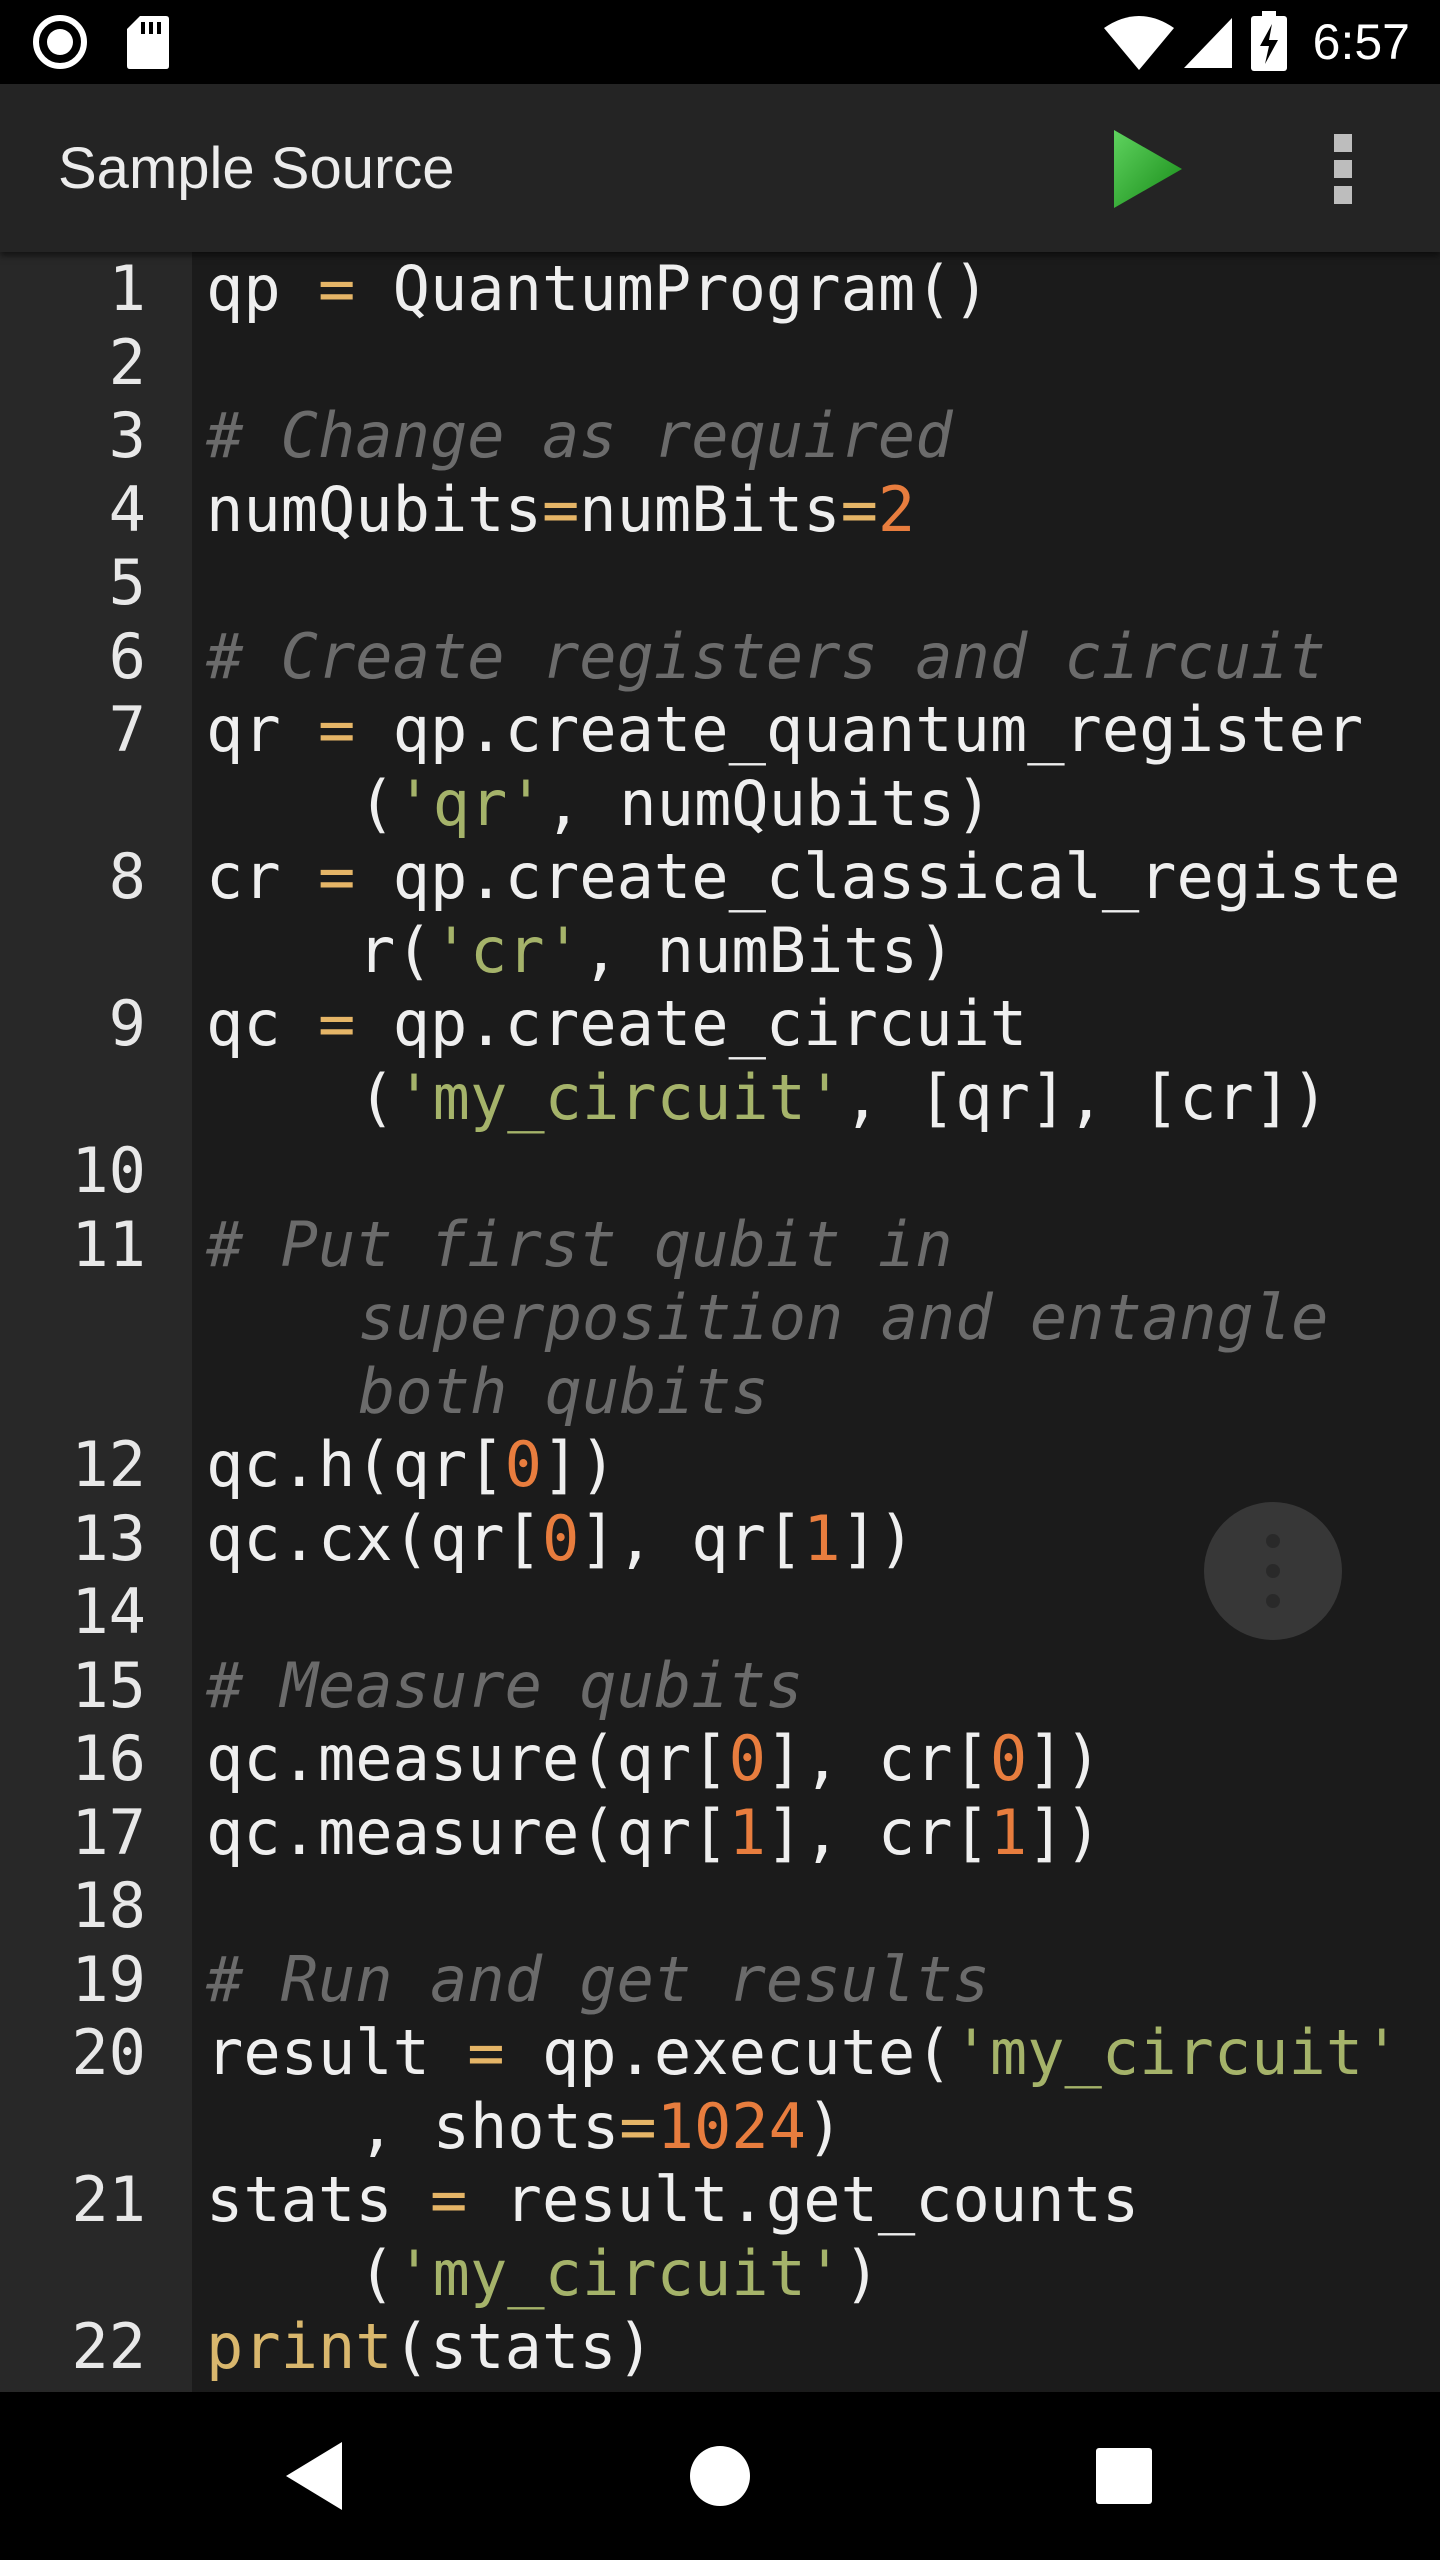 The height and width of the screenshot is (2560, 1440). I want to click on code-segment: qc.measure(qr[1], cr[1]), so click(821, 1833).